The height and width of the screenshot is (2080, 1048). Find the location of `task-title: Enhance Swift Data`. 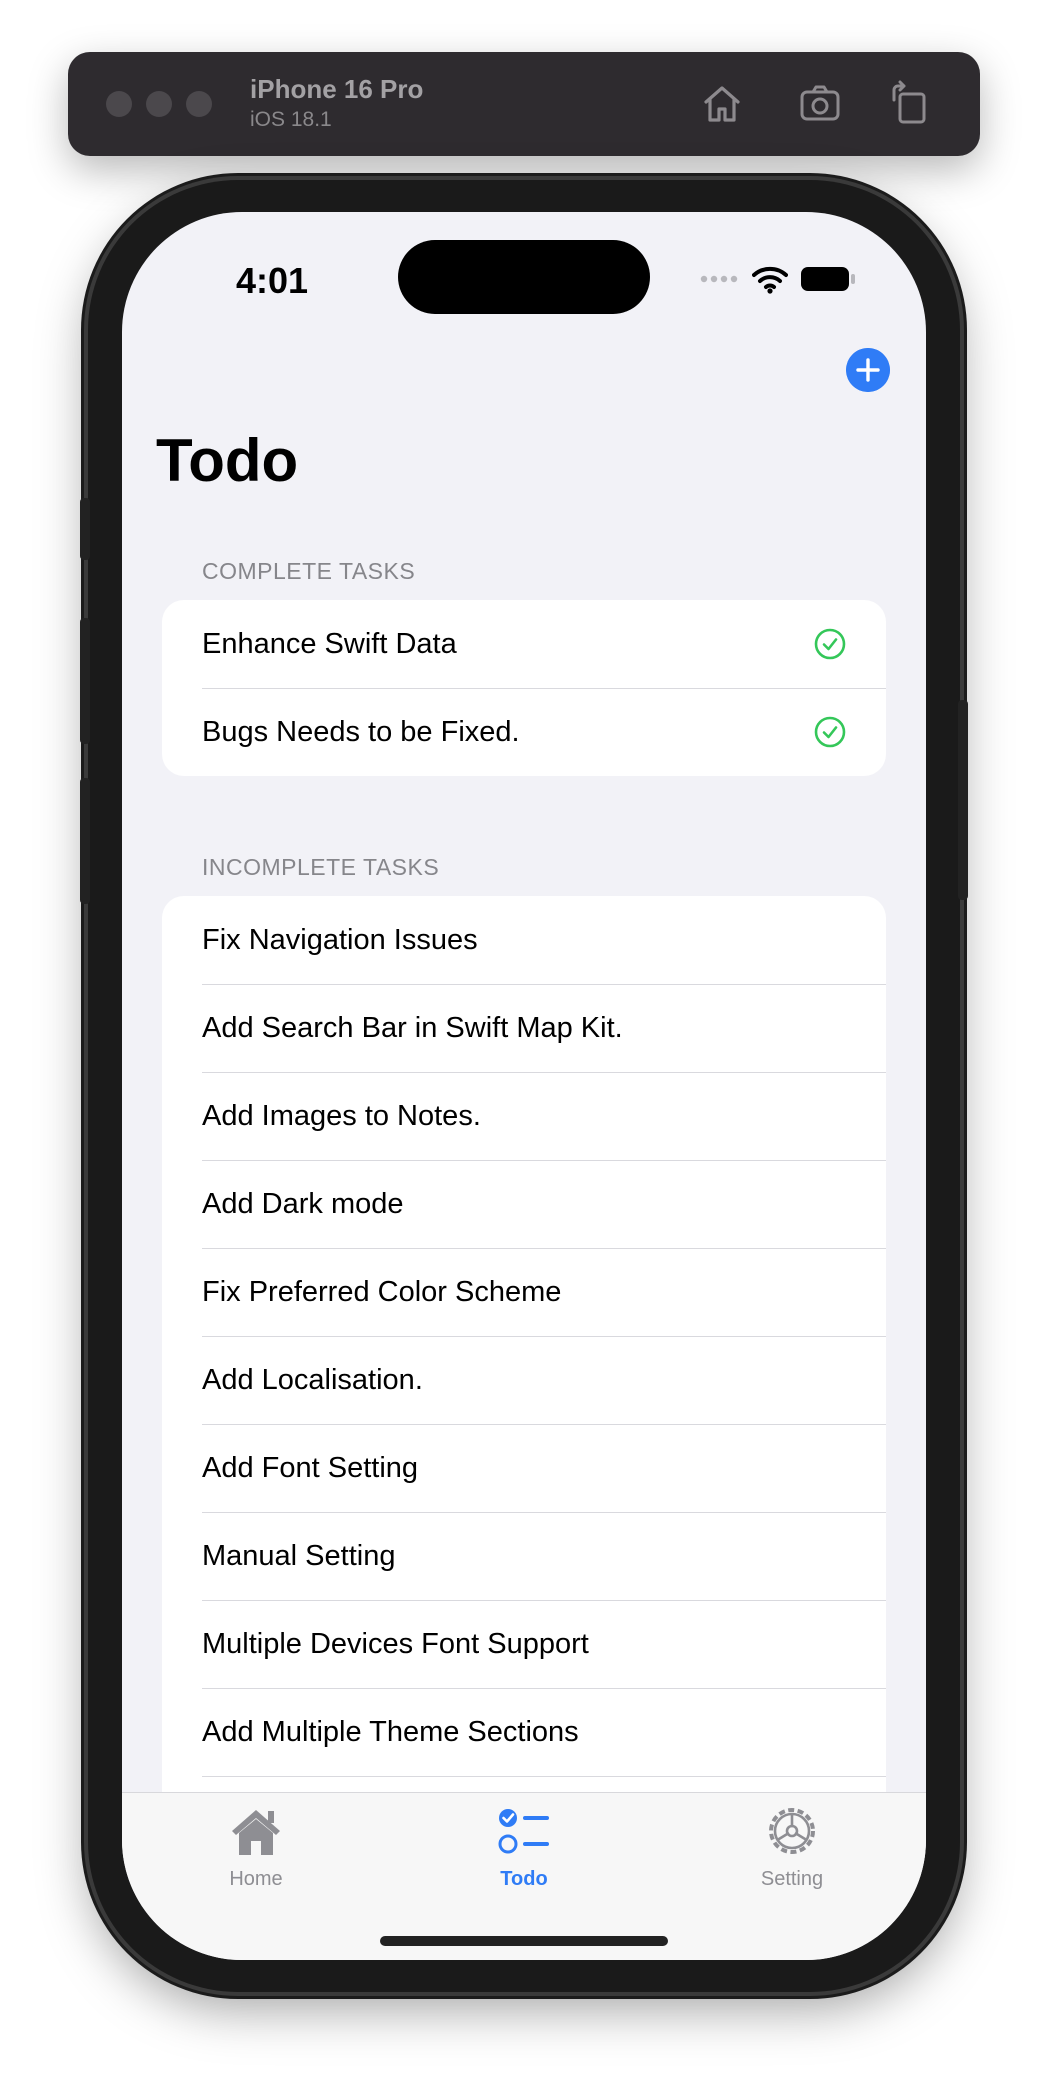

task-title: Enhance Swift Data is located at coordinates (329, 643).